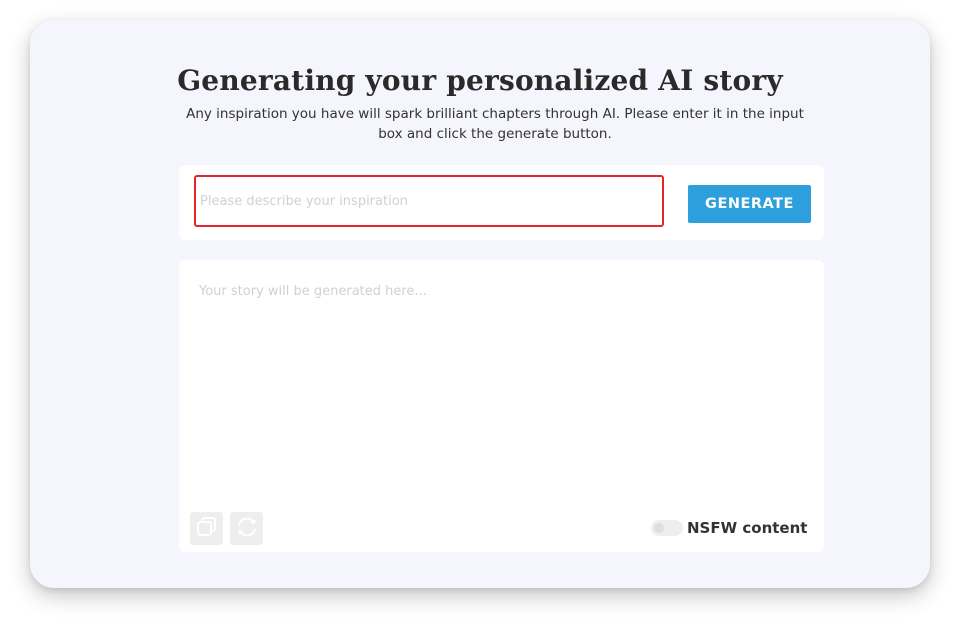 The width and height of the screenshot is (960, 626). Describe the element at coordinates (747, 528) in the screenshot. I see `nsfw-label: NSFW content` at that location.